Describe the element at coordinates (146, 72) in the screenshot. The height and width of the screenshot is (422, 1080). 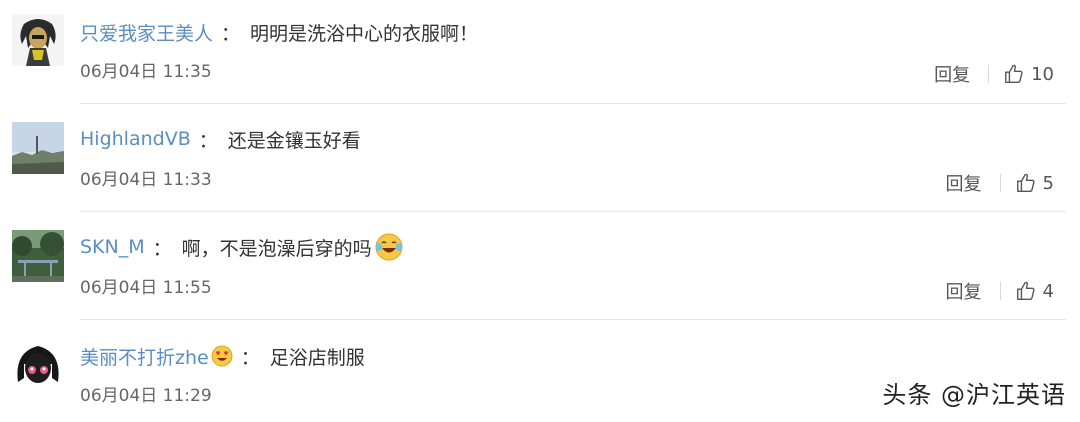
I see `comment-timestamp: 06月04日 11:35` at that location.